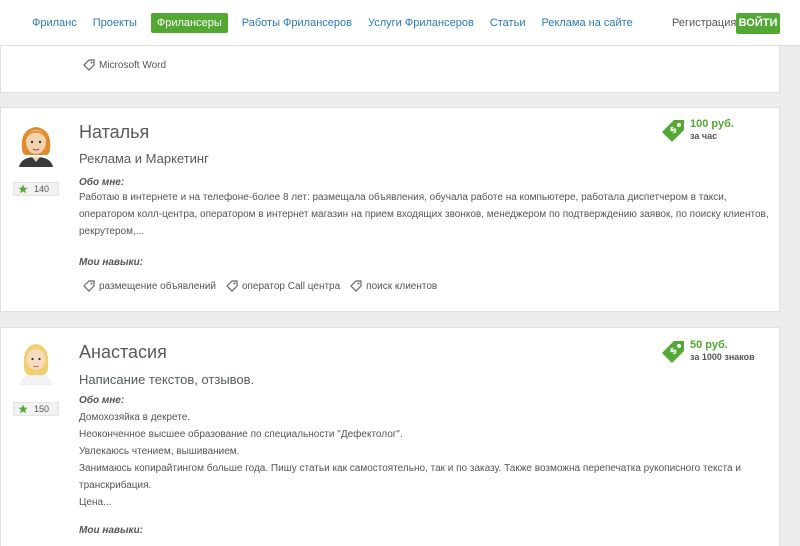 The width and height of the screenshot is (800, 546). Describe the element at coordinates (508, 23) in the screenshot. I see `nav-item-articles: Статьи` at that location.